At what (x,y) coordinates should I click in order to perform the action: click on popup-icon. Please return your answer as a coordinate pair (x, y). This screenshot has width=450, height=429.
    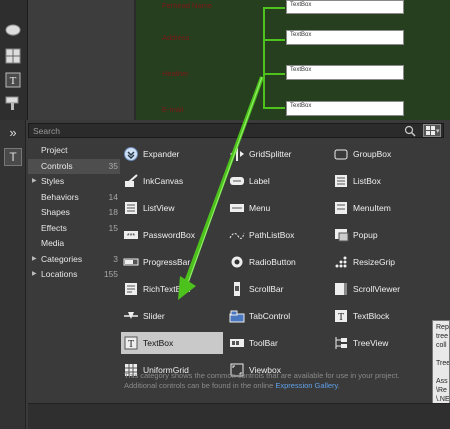
    Looking at the image, I should click on (341, 235).